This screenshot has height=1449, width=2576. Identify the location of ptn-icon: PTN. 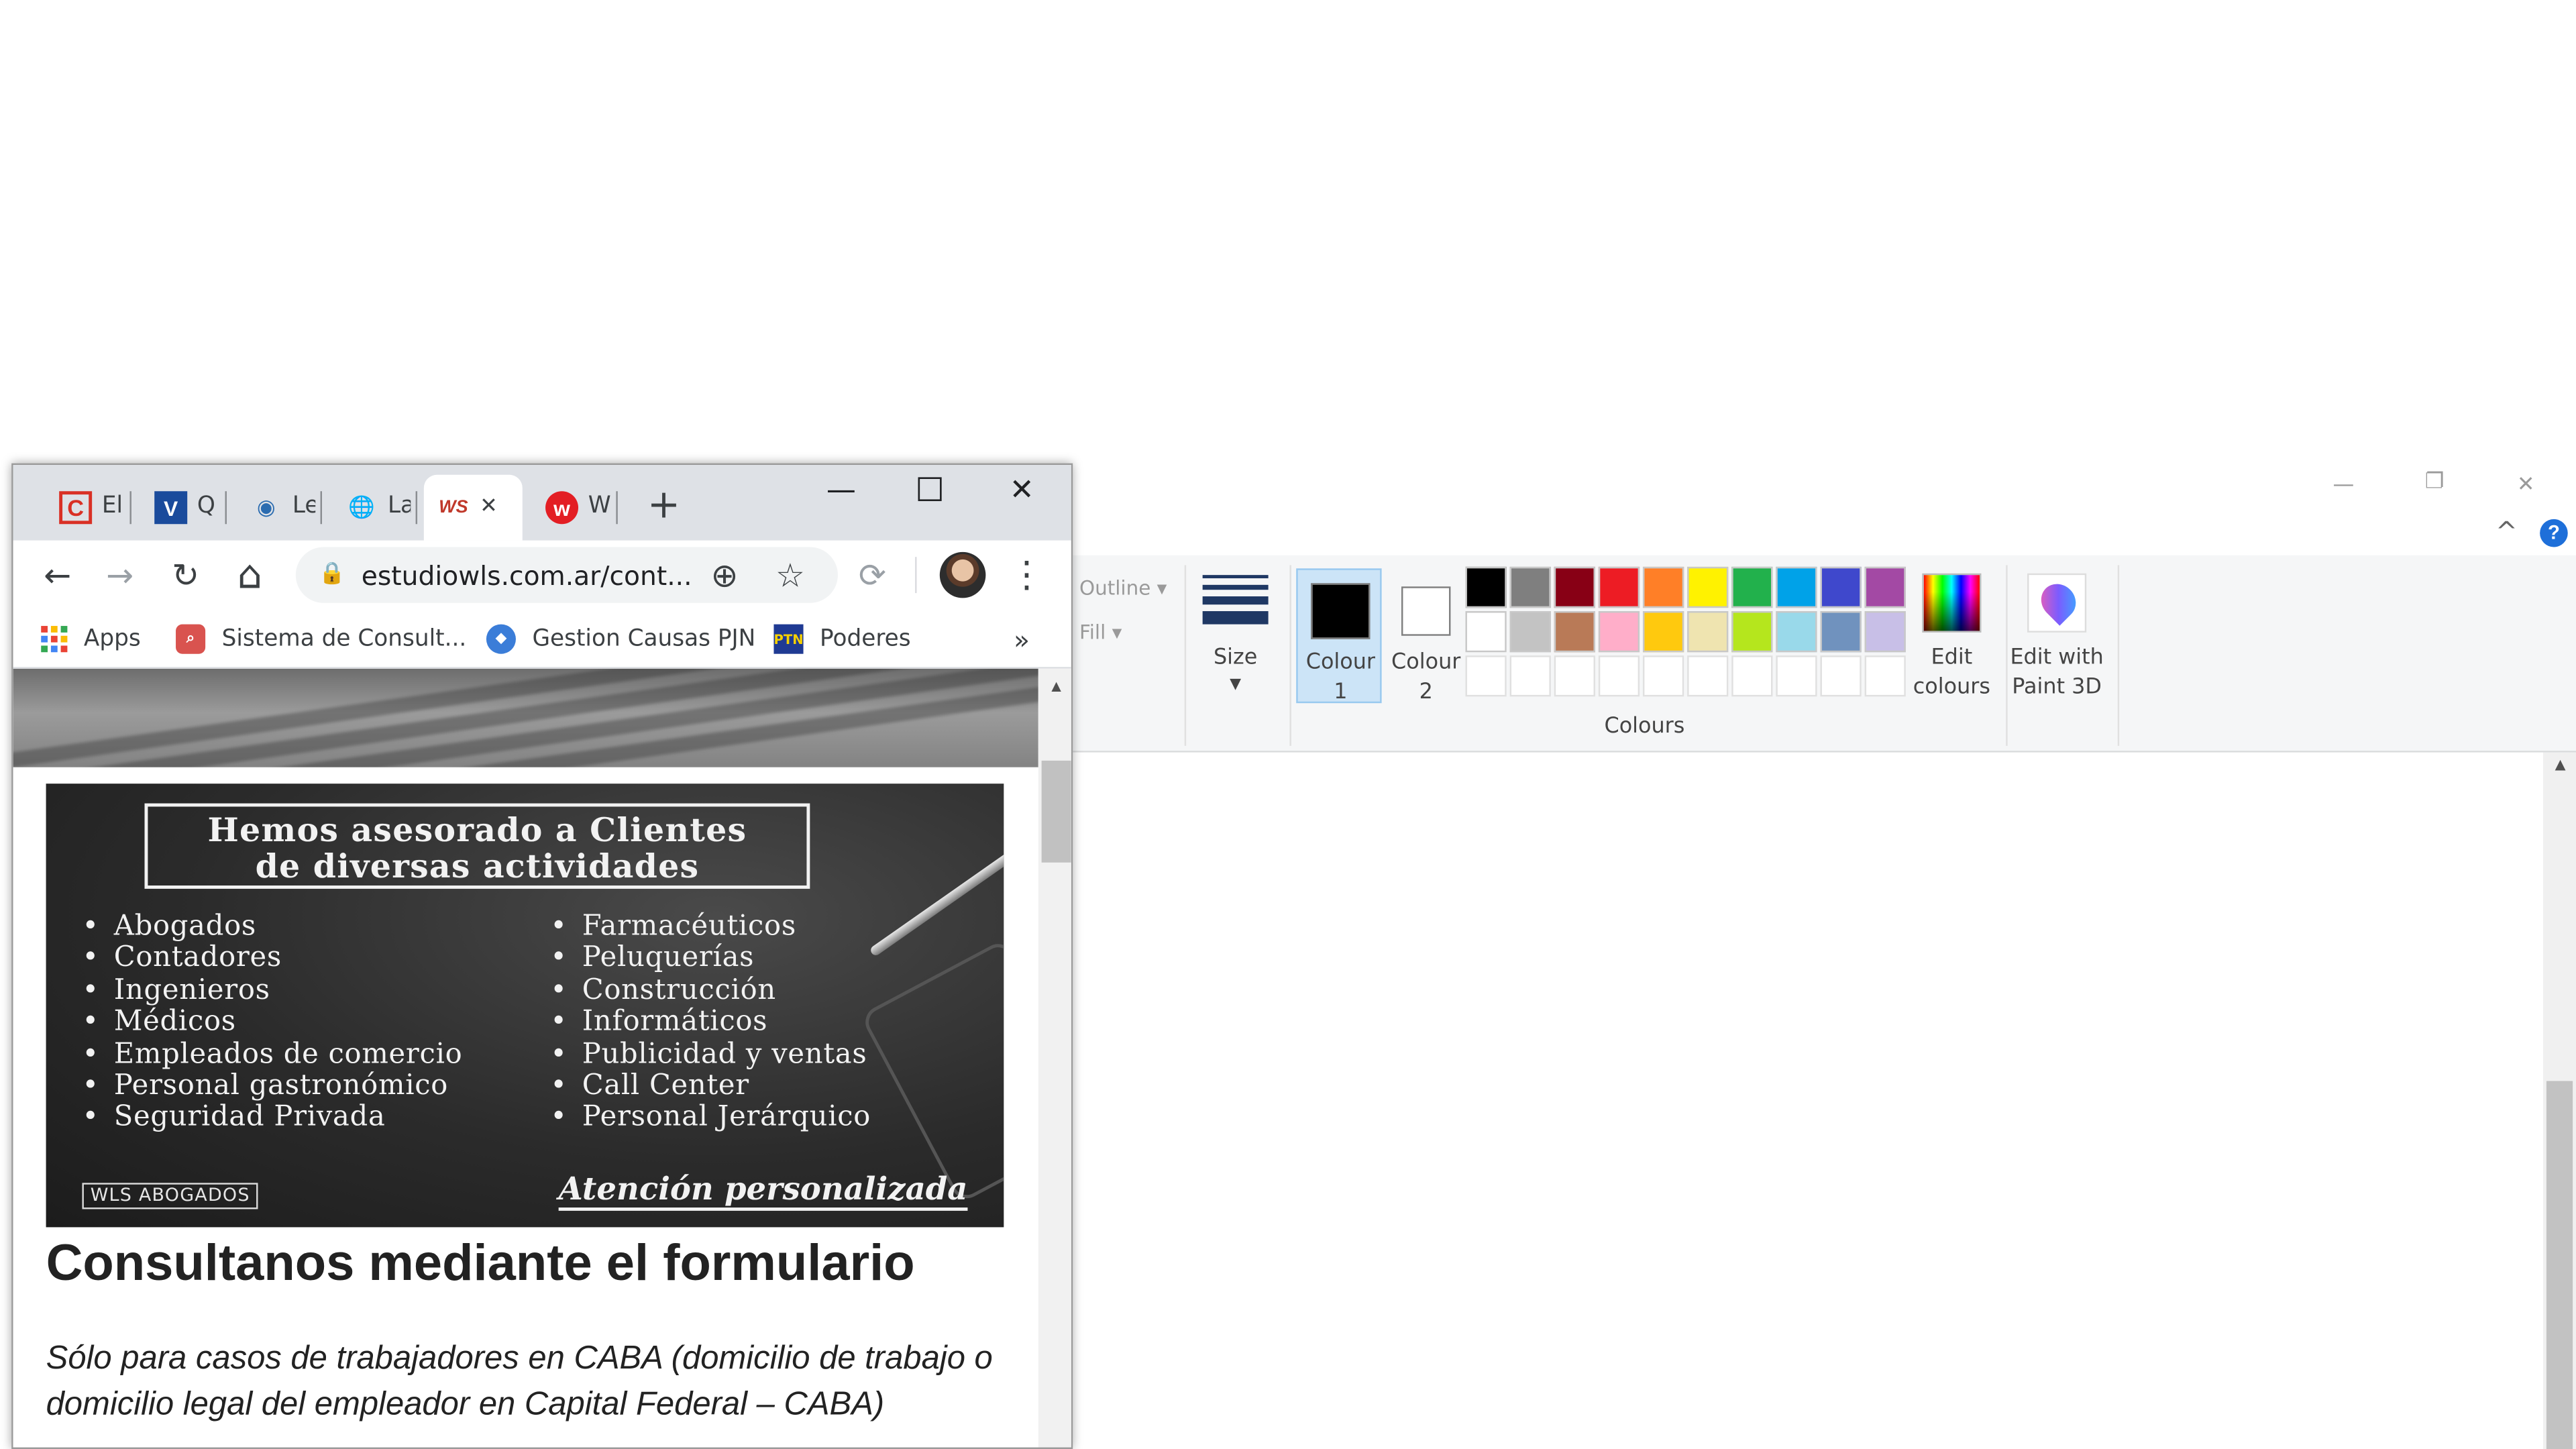
(788, 639).